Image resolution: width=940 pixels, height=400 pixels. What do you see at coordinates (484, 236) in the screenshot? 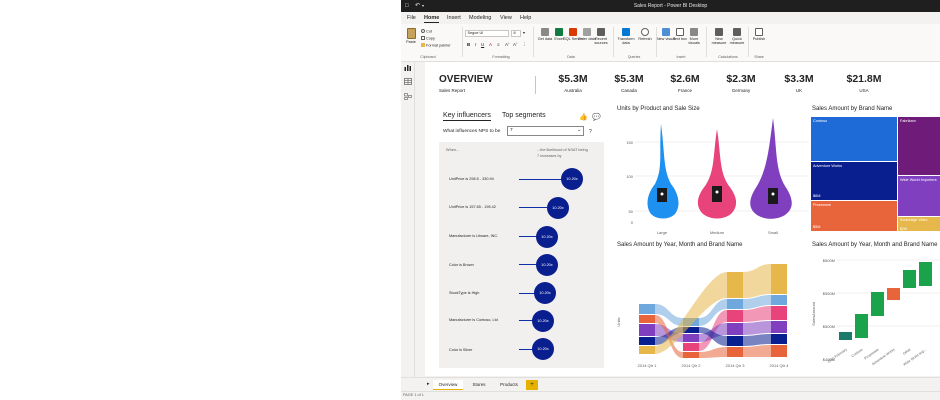
I see `influencer-label: Manufacturer is Litware, INC.` at bounding box center [484, 236].